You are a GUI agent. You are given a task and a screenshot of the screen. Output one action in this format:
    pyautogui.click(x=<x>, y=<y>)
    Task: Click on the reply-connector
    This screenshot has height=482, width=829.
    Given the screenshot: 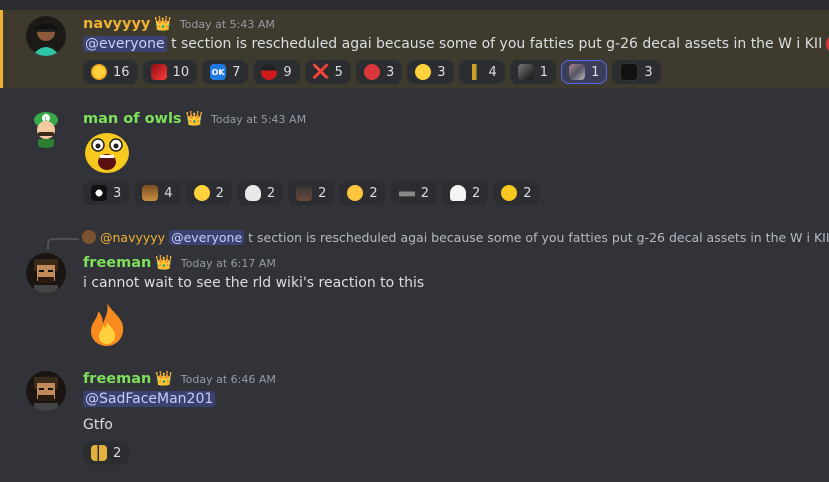 What is the action you would take?
    pyautogui.click(x=63, y=244)
    